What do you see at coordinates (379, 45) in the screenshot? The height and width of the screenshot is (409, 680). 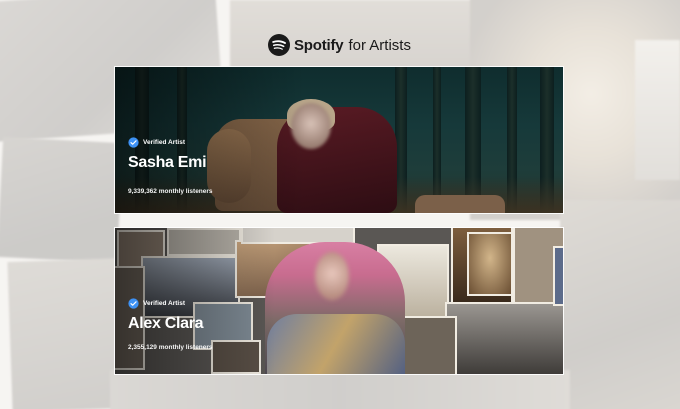 I see `logo-subtitle: for Artists` at bounding box center [379, 45].